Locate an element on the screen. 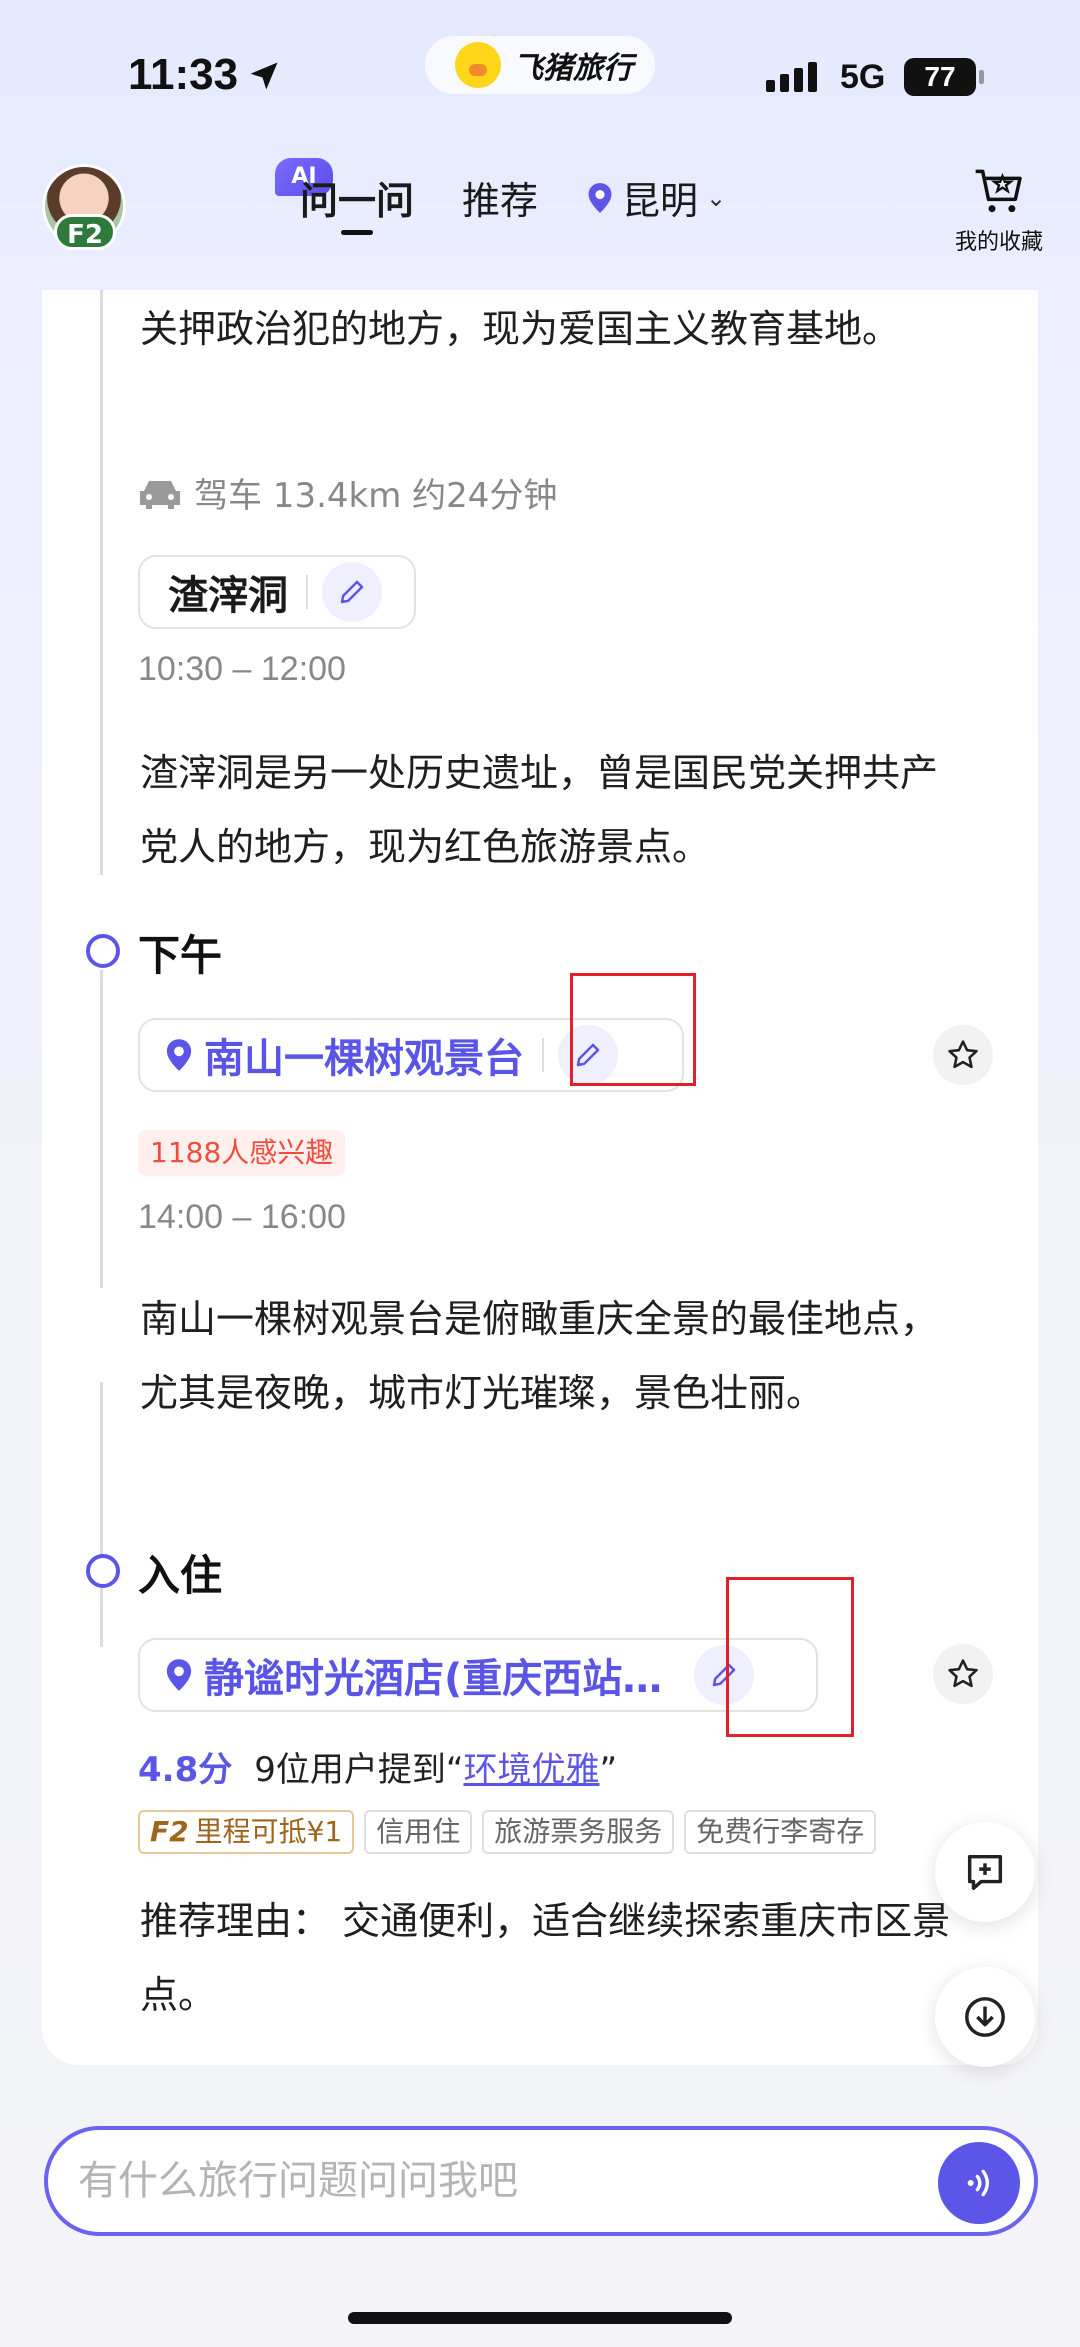 Image resolution: width=1080 pixels, height=2347 pixels. drive-text: 驾车 13.4km 约24分钟 is located at coordinates (376, 496).